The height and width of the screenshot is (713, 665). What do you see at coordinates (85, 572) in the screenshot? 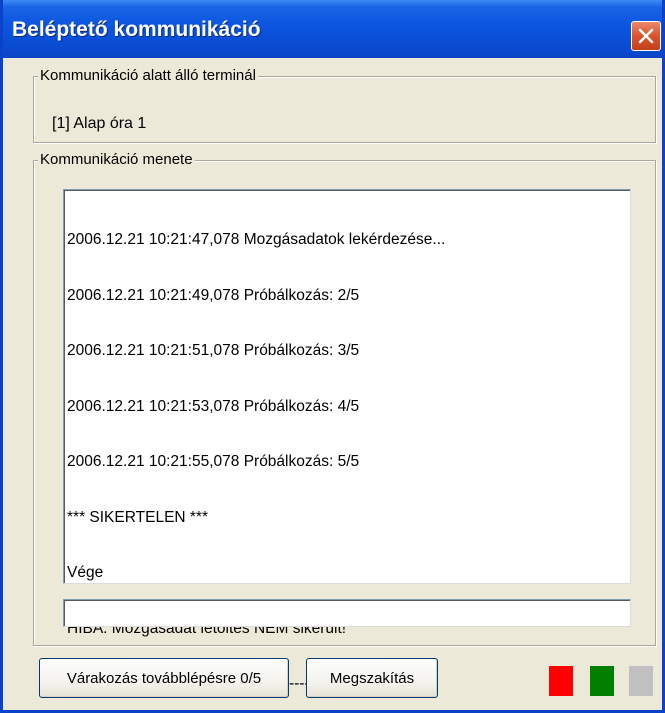
I see `log-line: Vége` at bounding box center [85, 572].